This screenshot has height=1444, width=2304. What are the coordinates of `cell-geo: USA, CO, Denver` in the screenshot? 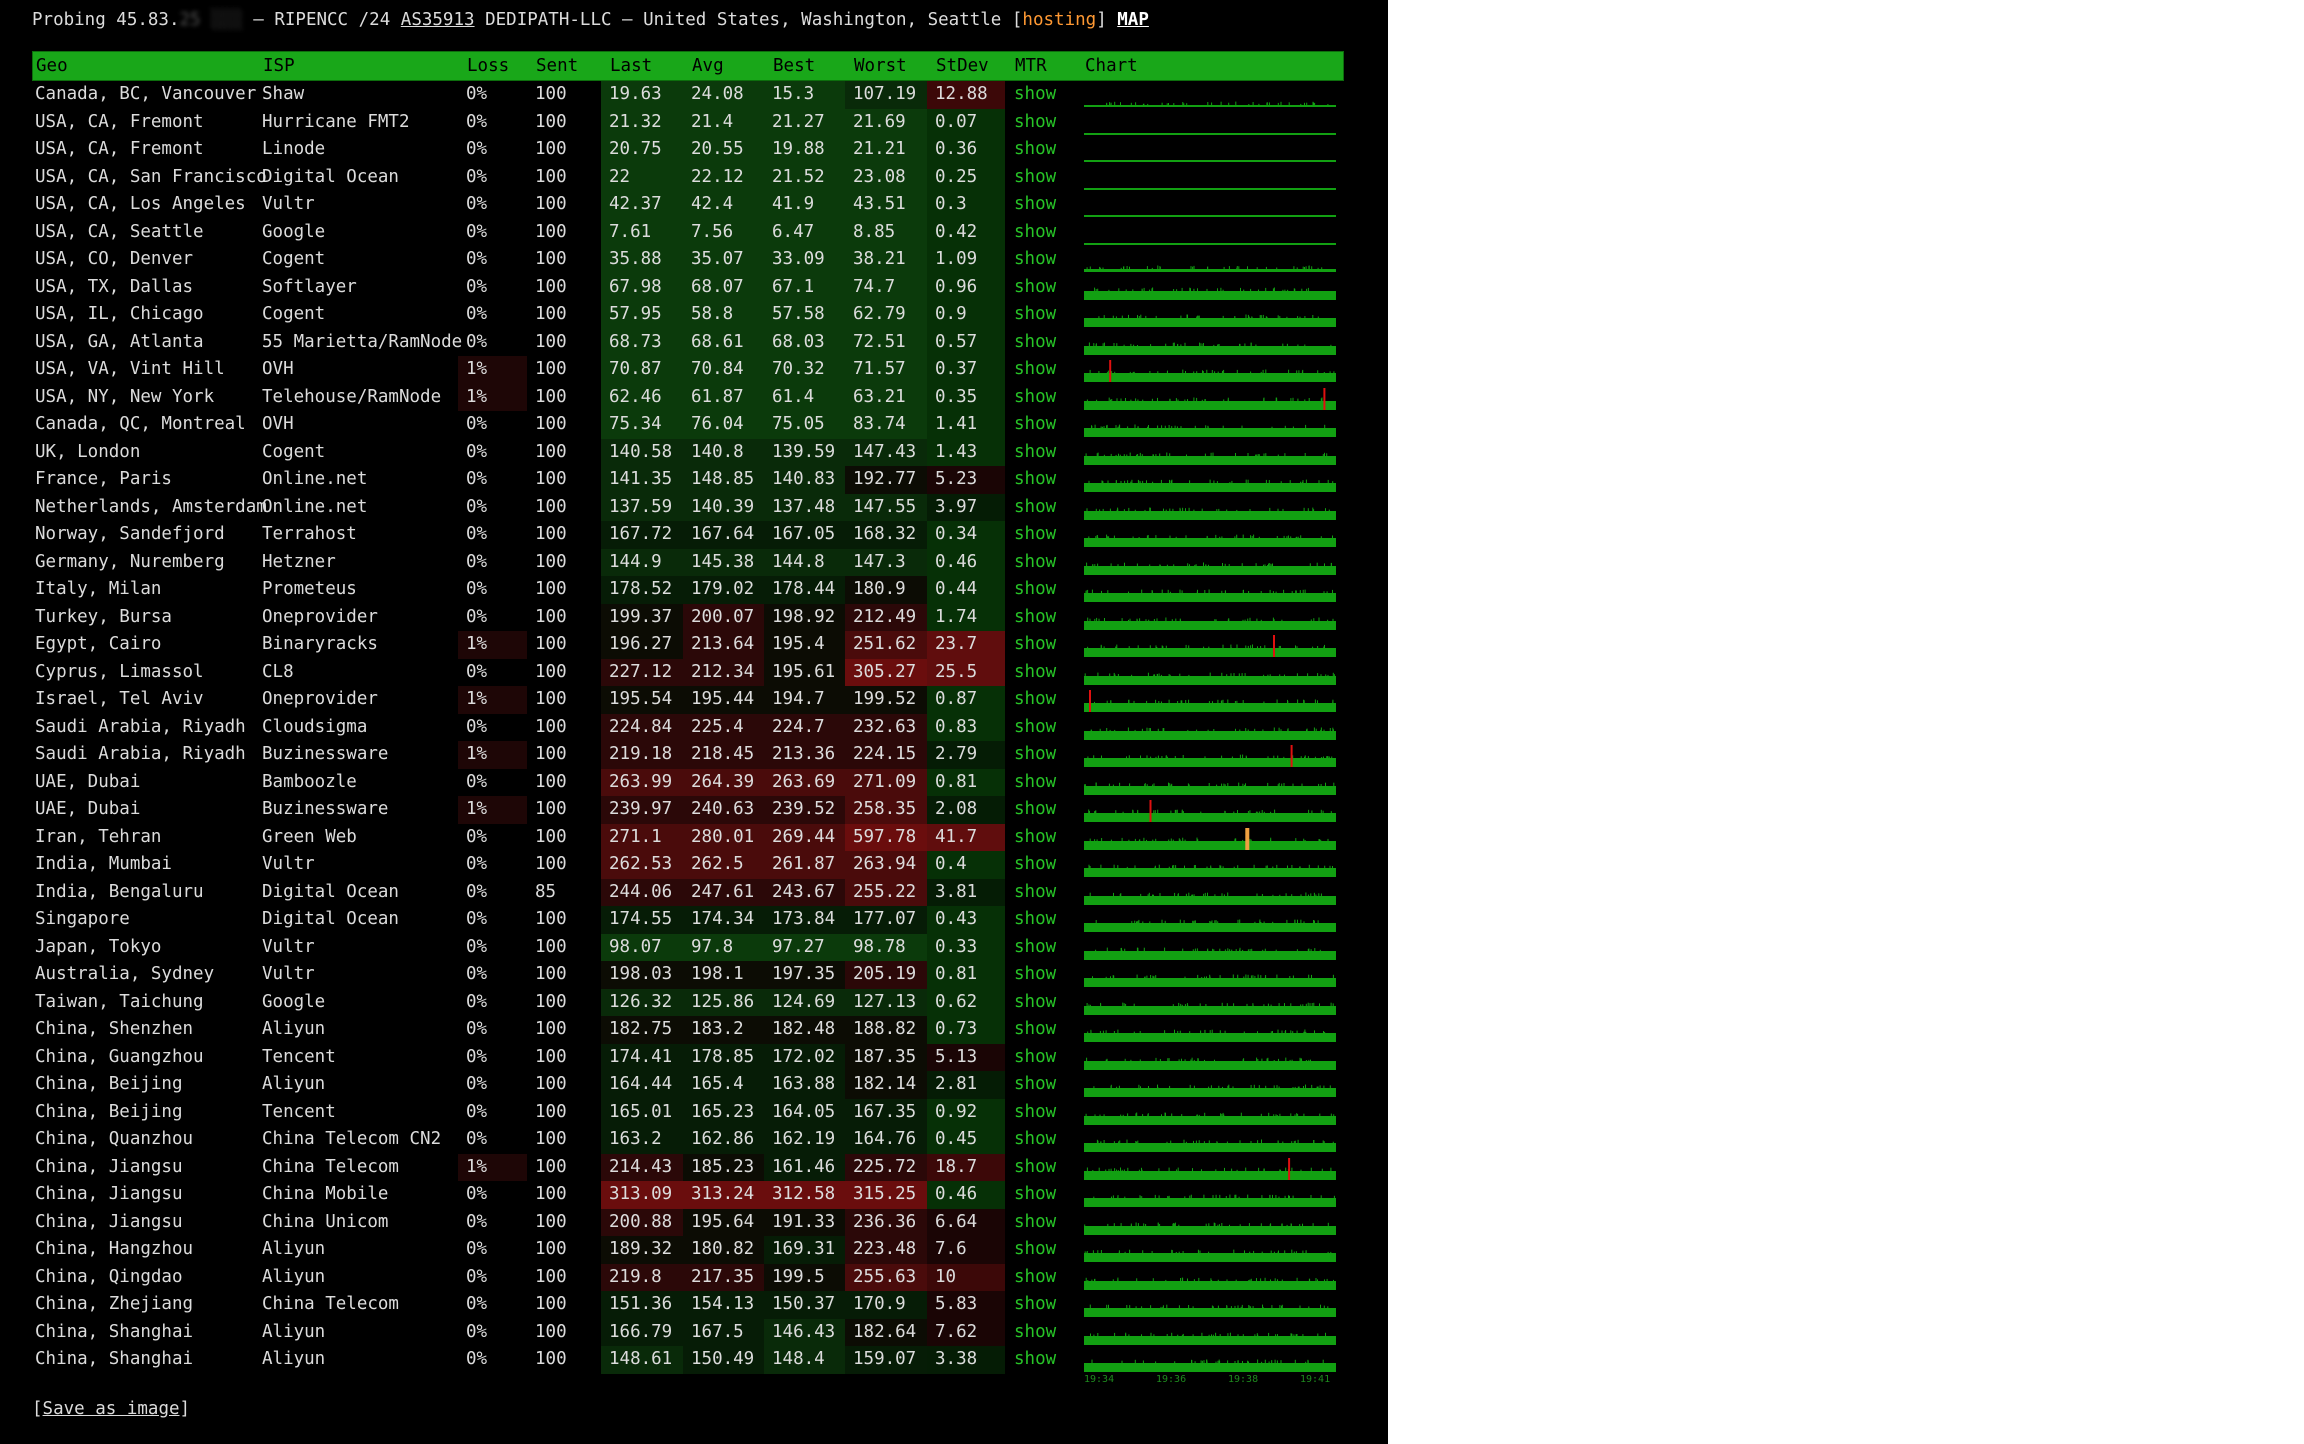 It's located at (114, 259).